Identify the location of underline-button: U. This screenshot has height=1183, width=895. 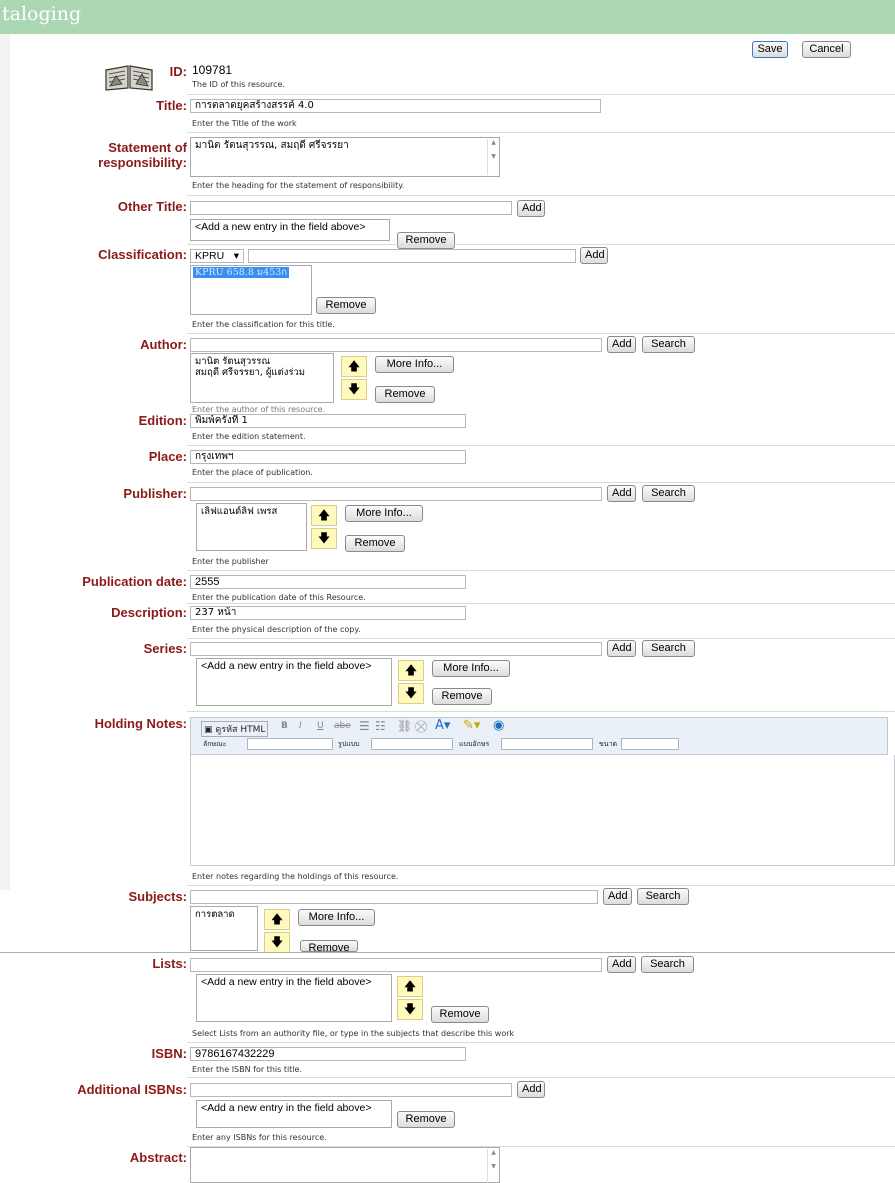
(320, 726).